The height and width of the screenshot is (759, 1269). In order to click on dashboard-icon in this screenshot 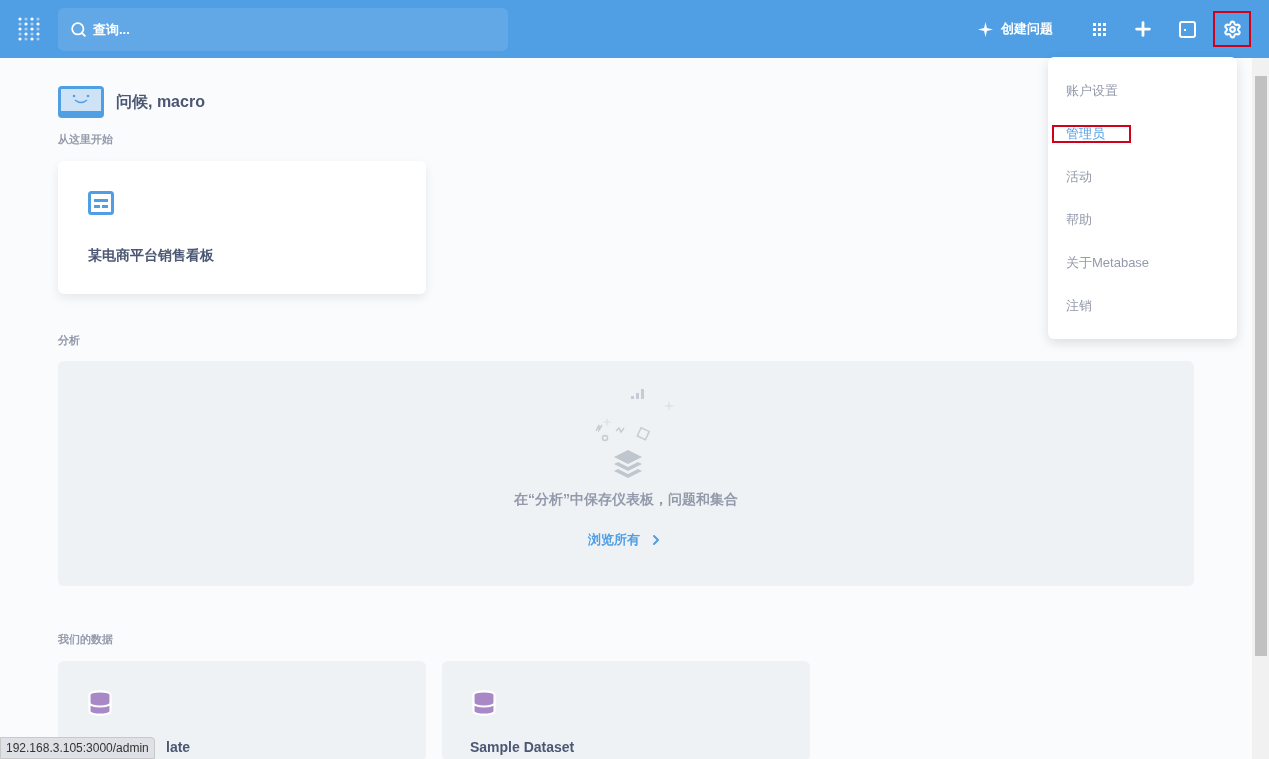, I will do `click(101, 202)`.